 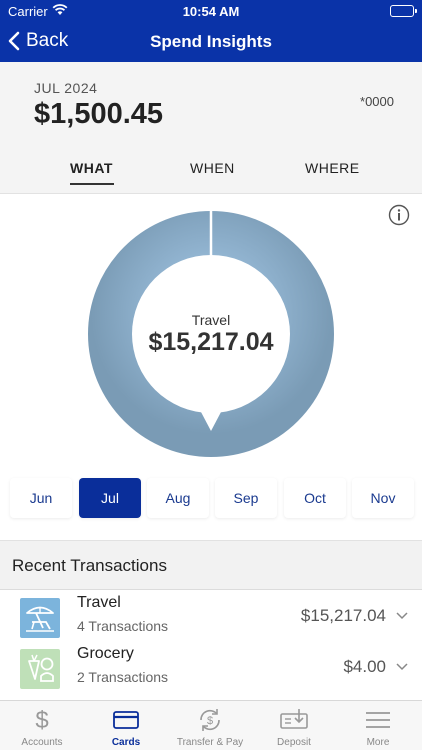 I want to click on tab-label: Cards, so click(x=126, y=742).